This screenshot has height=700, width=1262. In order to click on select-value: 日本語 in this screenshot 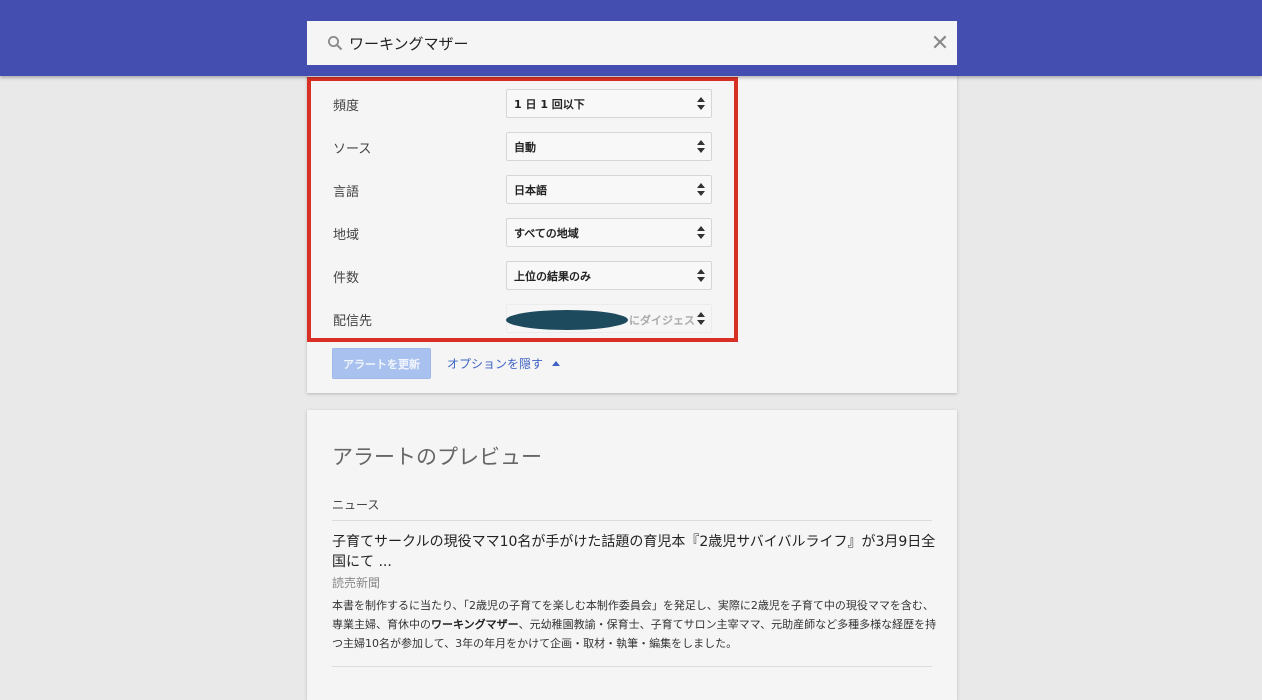, I will do `click(530, 190)`.